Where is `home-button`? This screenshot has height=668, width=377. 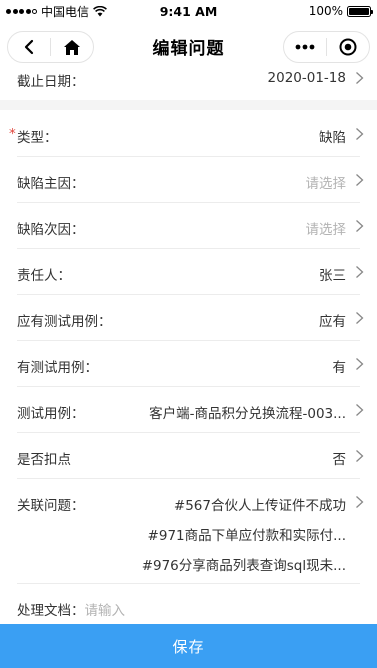 home-button is located at coordinates (72, 47).